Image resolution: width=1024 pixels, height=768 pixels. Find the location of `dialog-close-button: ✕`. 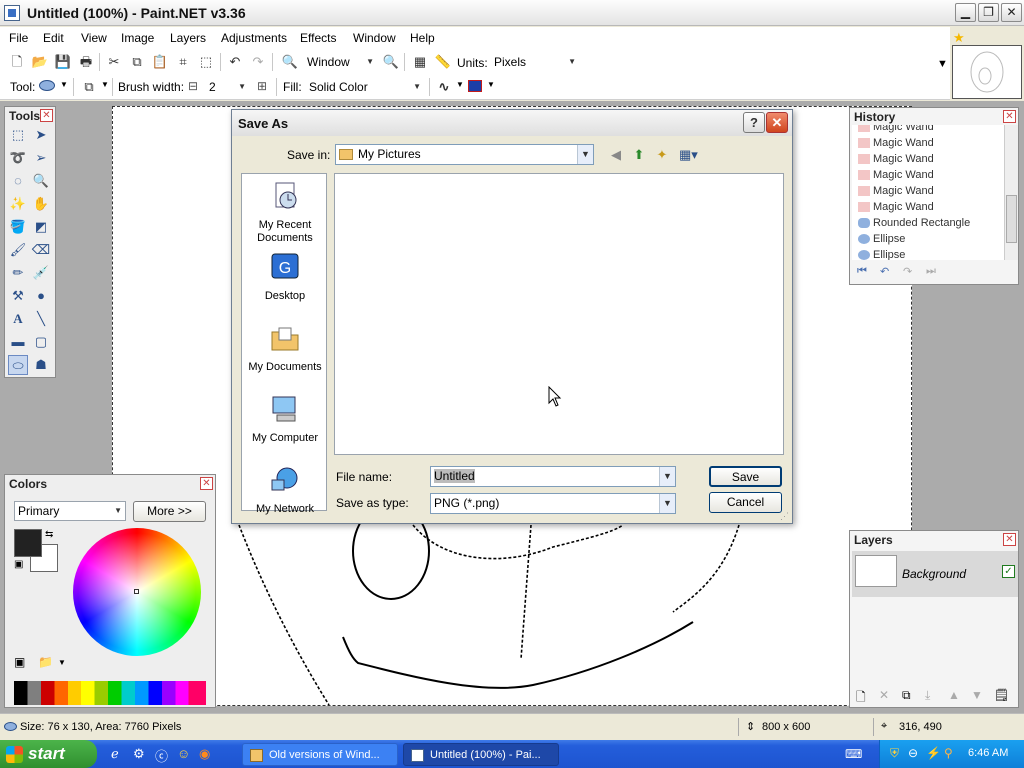

dialog-close-button: ✕ is located at coordinates (777, 122).